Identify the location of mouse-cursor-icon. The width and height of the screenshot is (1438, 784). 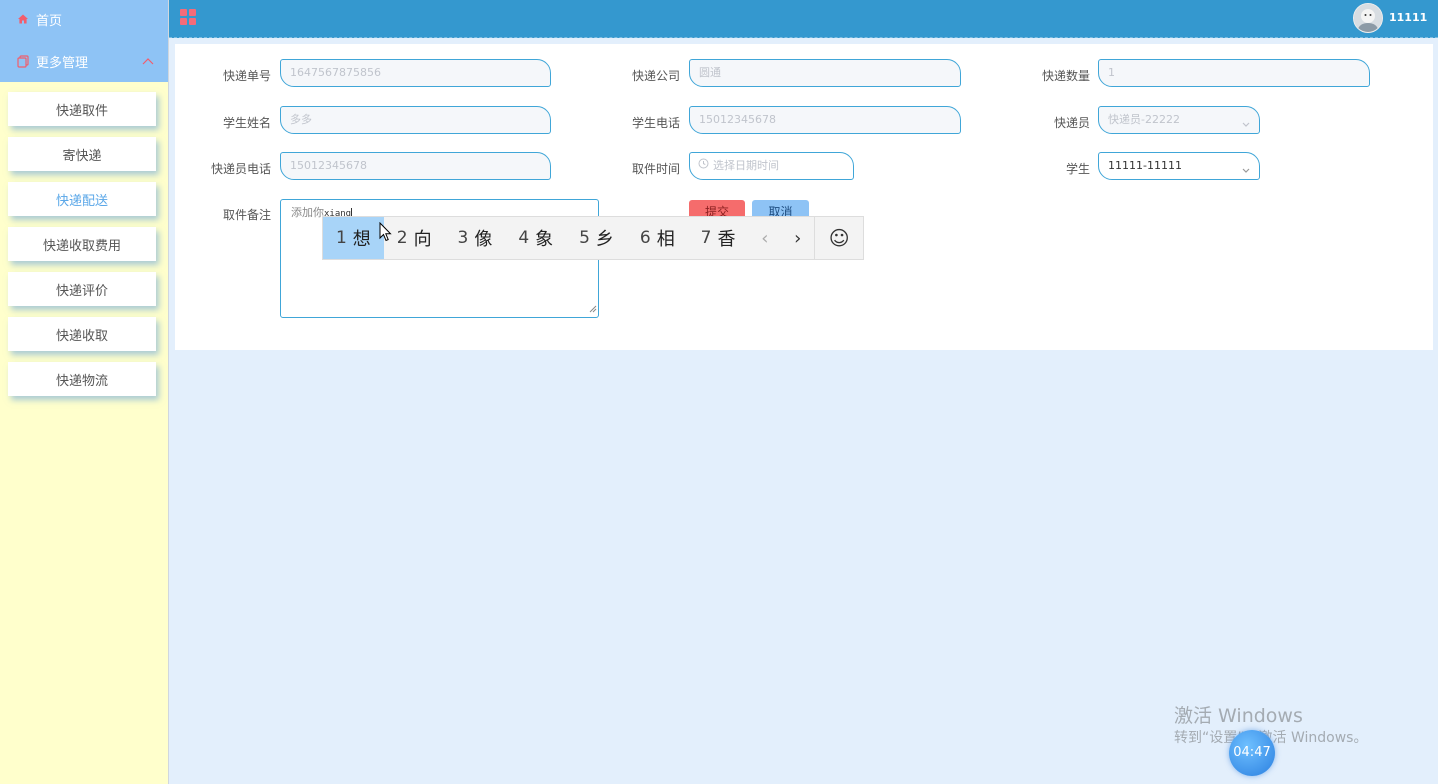
(386, 233).